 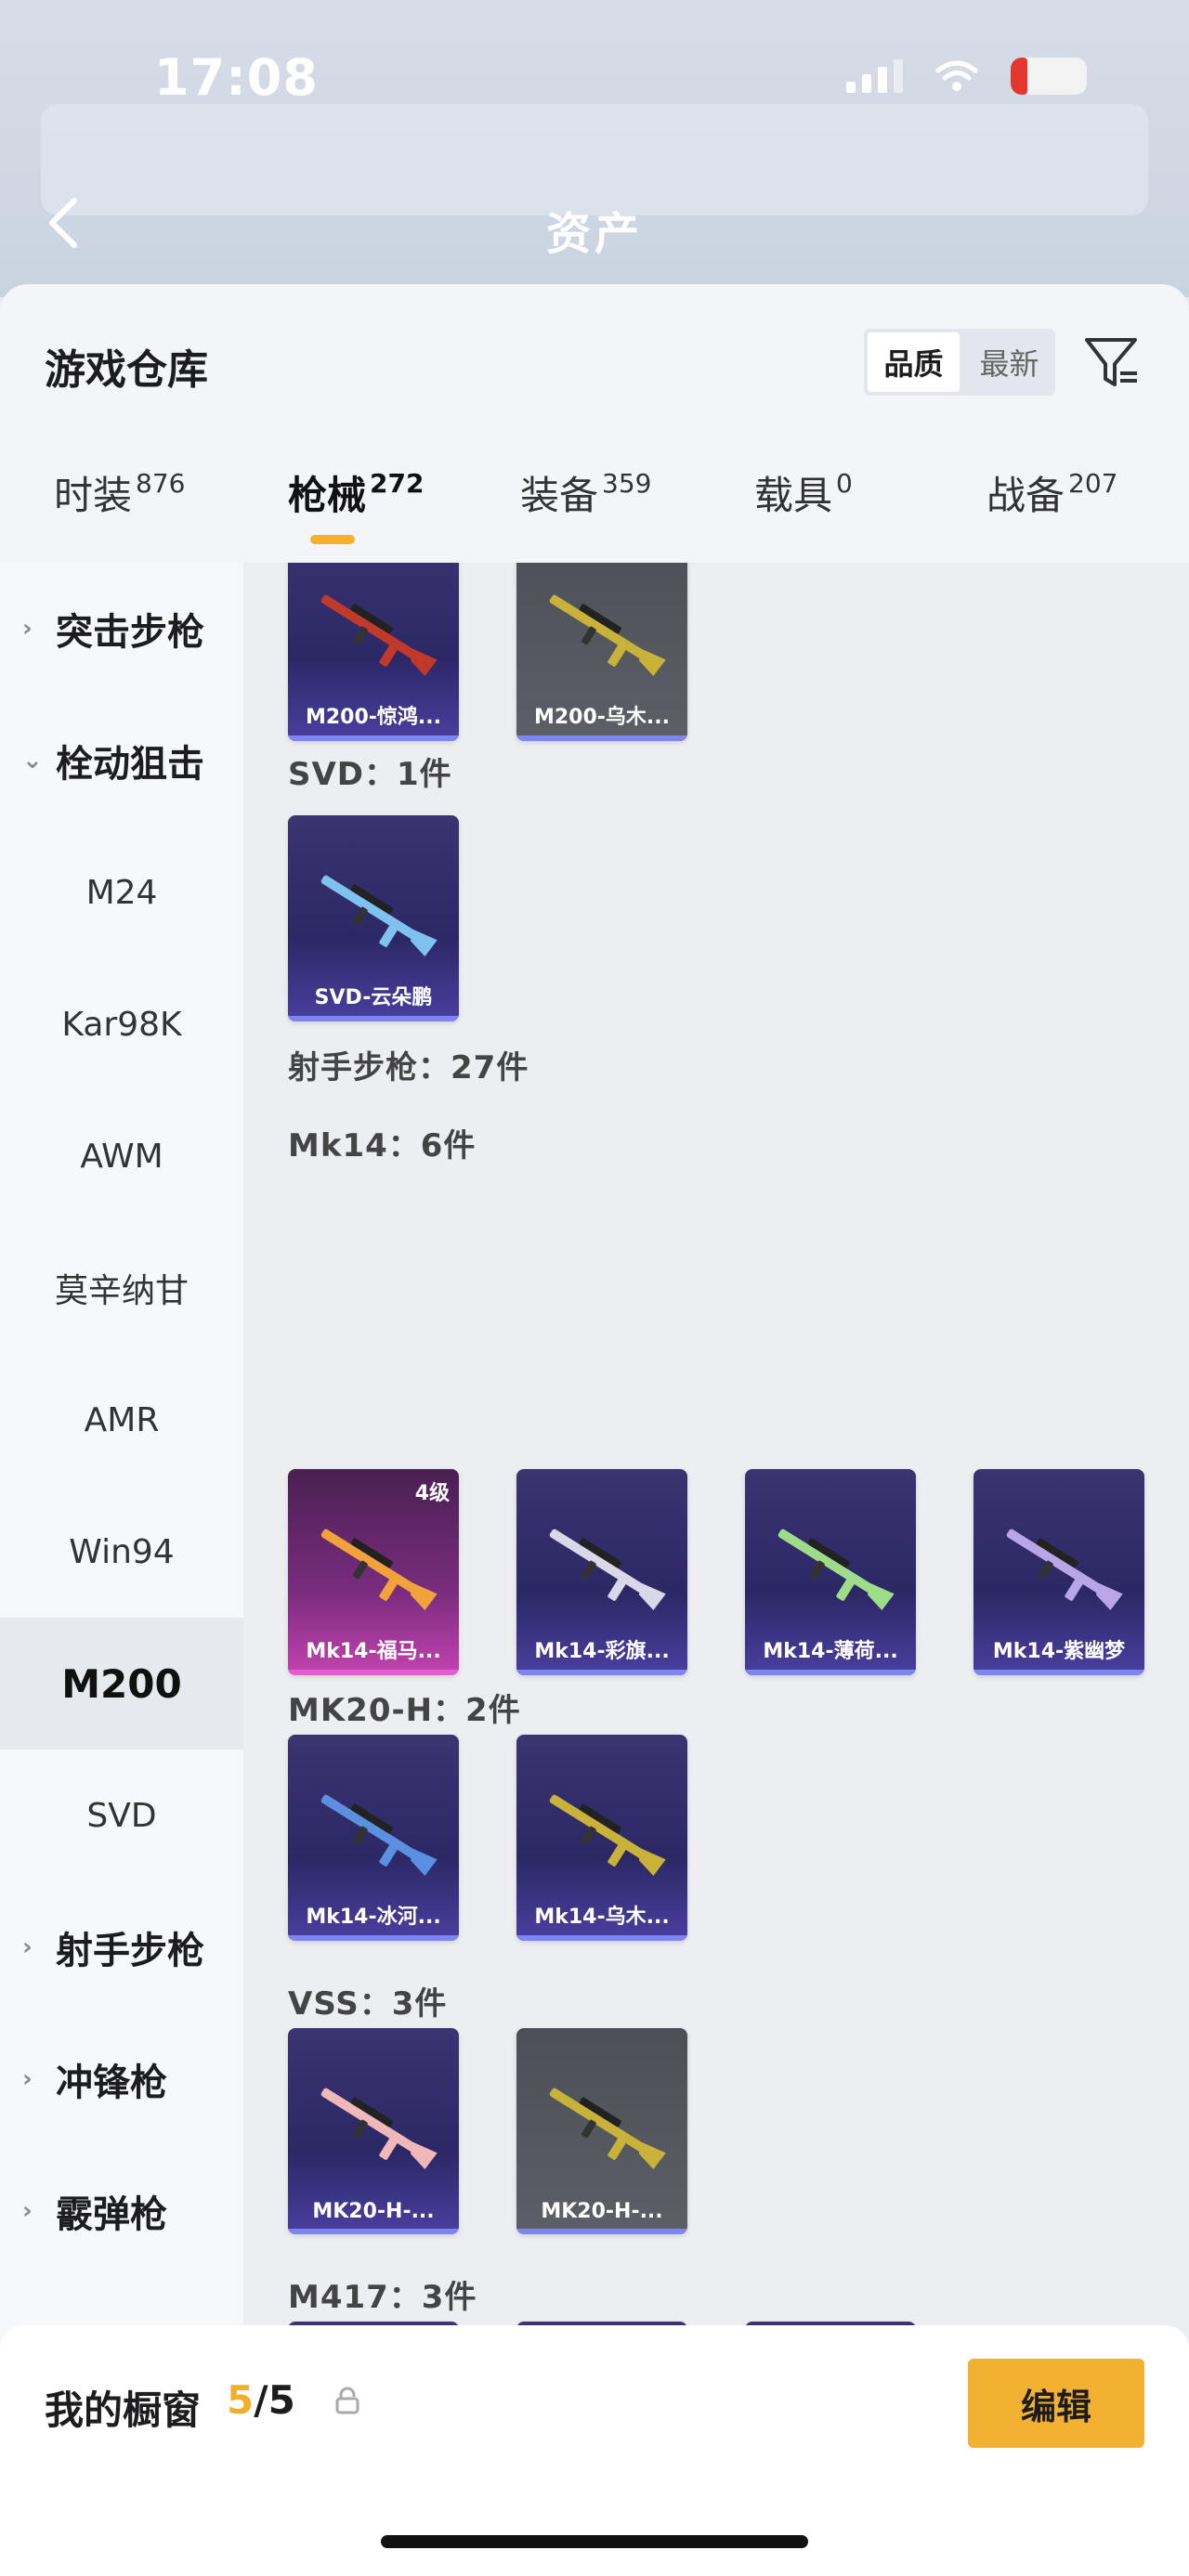 I want to click on weapon-name: Mk14-紫幽梦, so click(x=1059, y=1651).